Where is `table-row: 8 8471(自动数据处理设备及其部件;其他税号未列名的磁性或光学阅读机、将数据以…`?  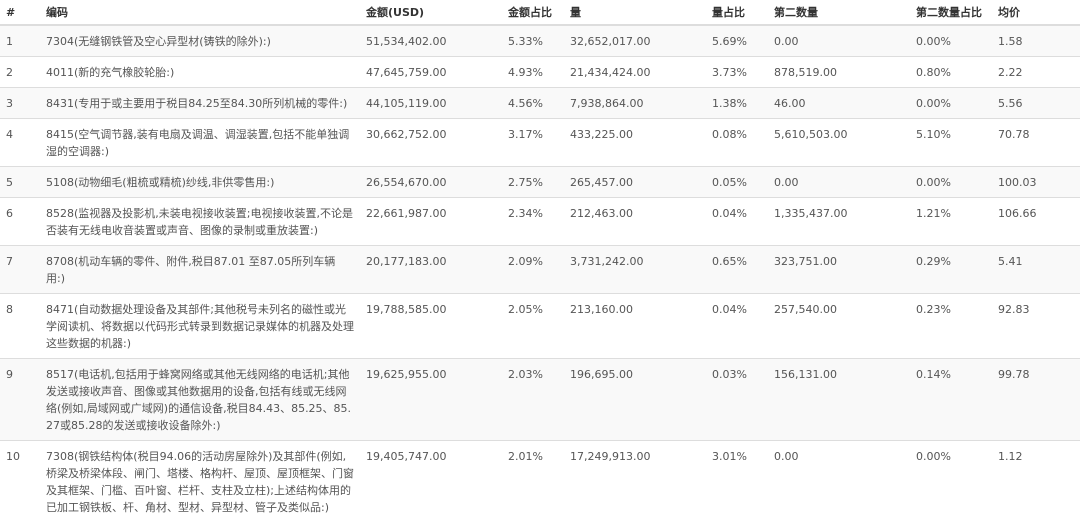 table-row: 8 8471(自动数据处理设备及其部件;其他税号未列名的磁性或光学阅读机、将数据以… is located at coordinates (540, 326).